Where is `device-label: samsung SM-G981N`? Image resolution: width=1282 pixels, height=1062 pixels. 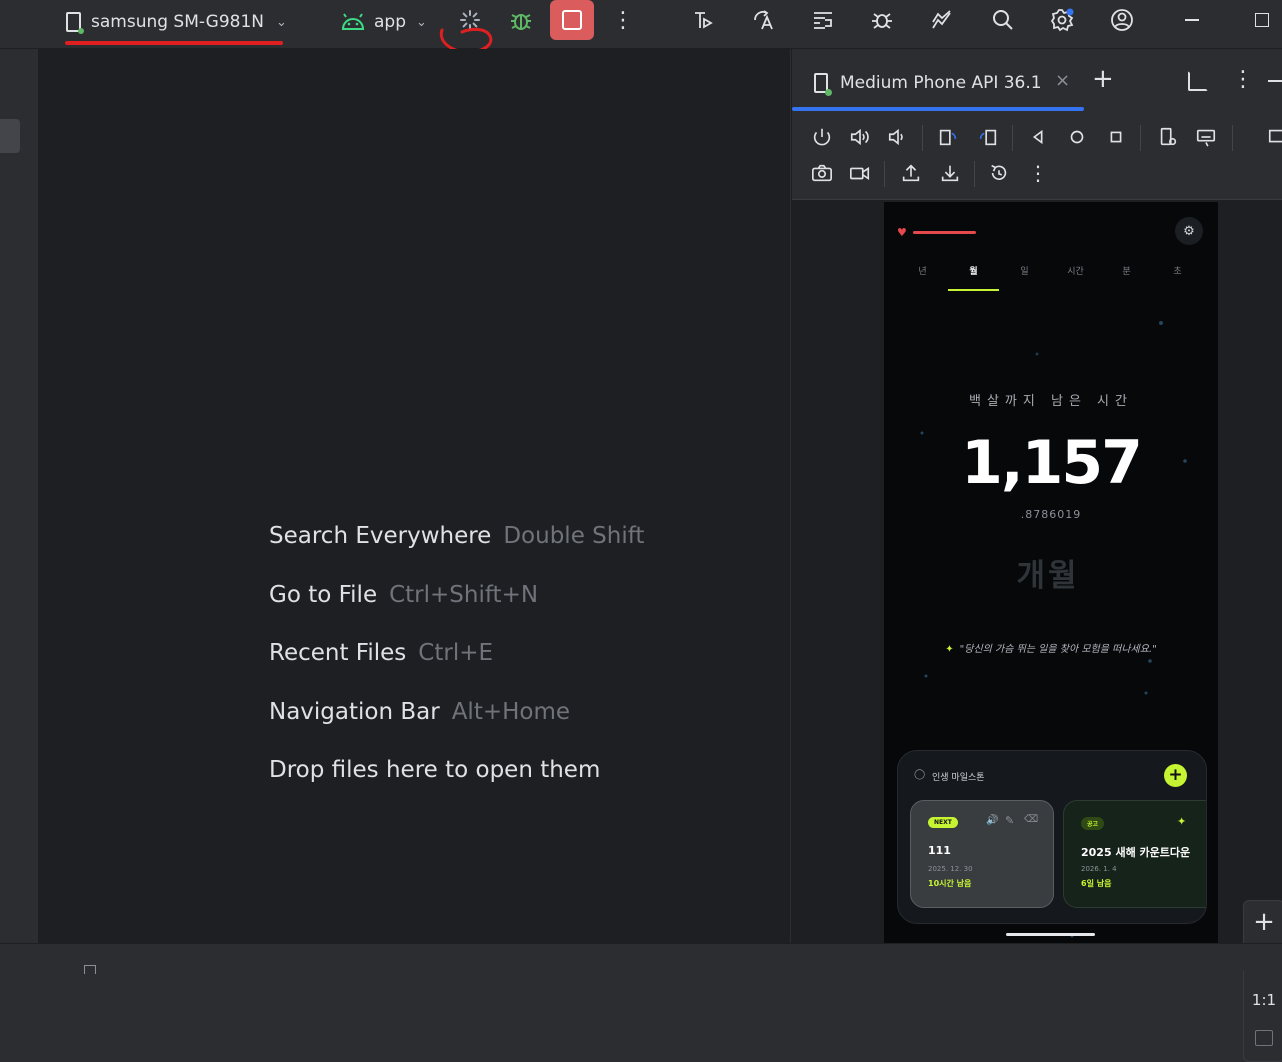
device-label: samsung SM-G981N is located at coordinates (177, 22).